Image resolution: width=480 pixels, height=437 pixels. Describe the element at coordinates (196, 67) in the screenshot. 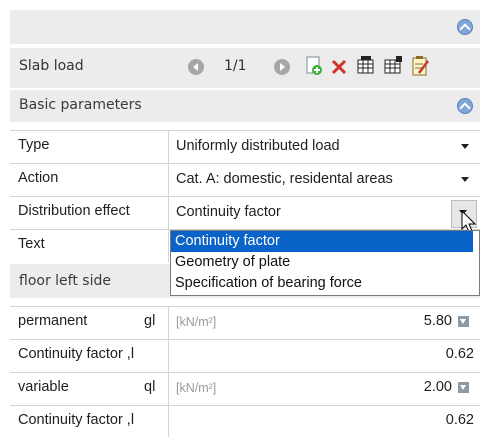

I see `prev-icon` at that location.